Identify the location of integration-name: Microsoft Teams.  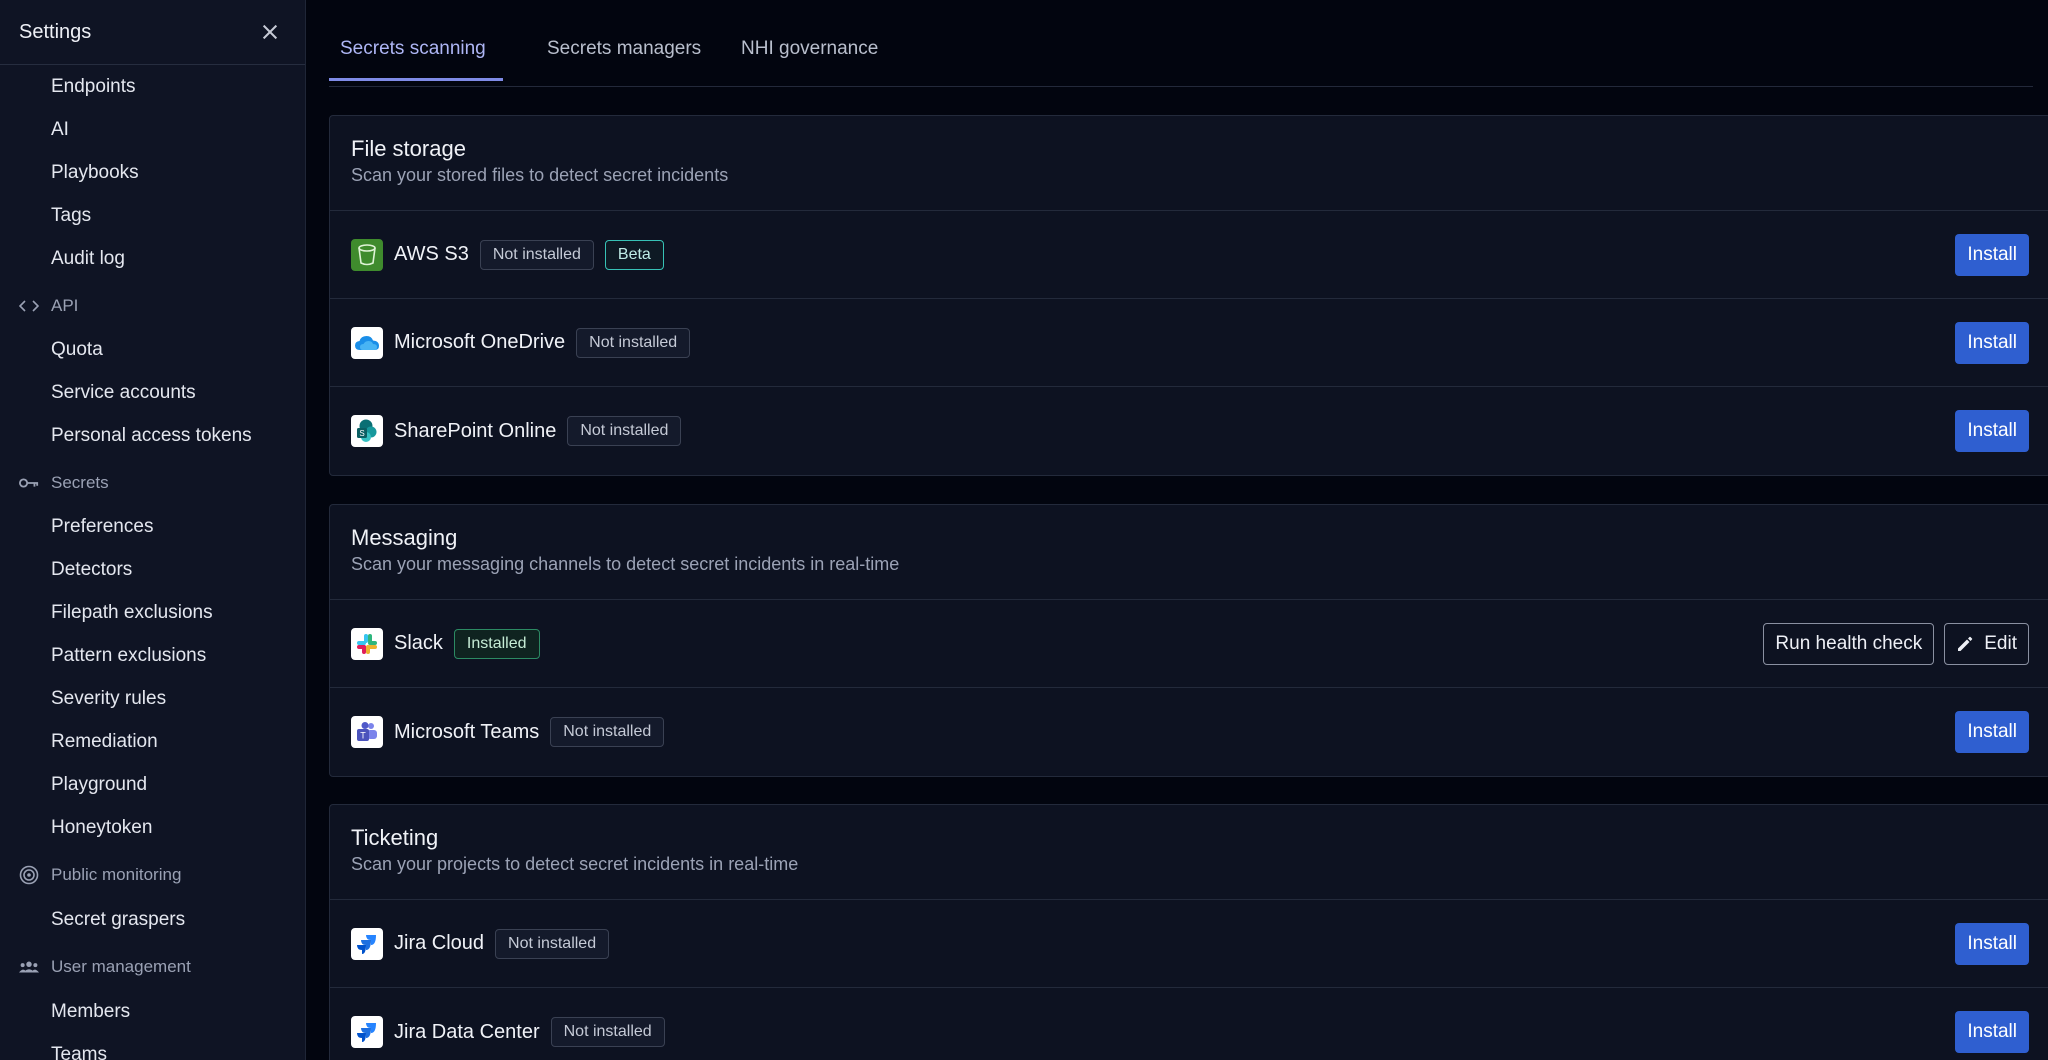
(467, 731).